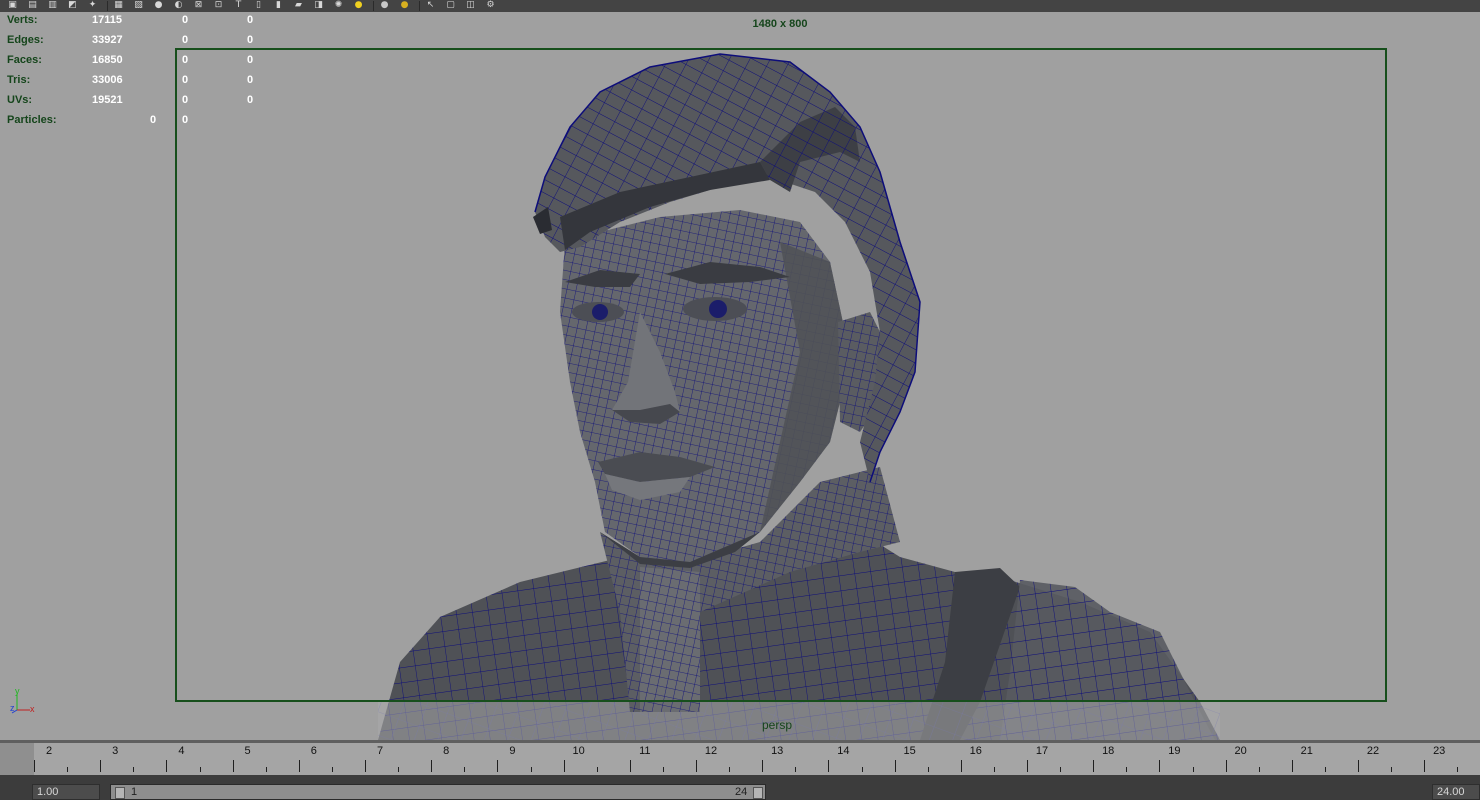 The width and height of the screenshot is (1480, 800). I want to click on frame-number: 19, so click(1174, 751).